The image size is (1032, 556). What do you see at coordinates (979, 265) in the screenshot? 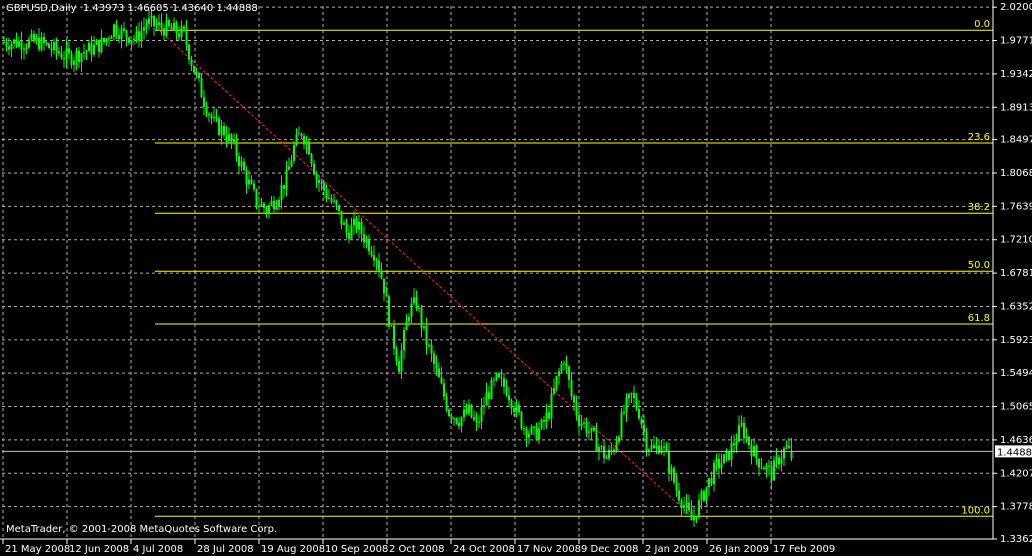
I see `fib-level-label: 50.0` at bounding box center [979, 265].